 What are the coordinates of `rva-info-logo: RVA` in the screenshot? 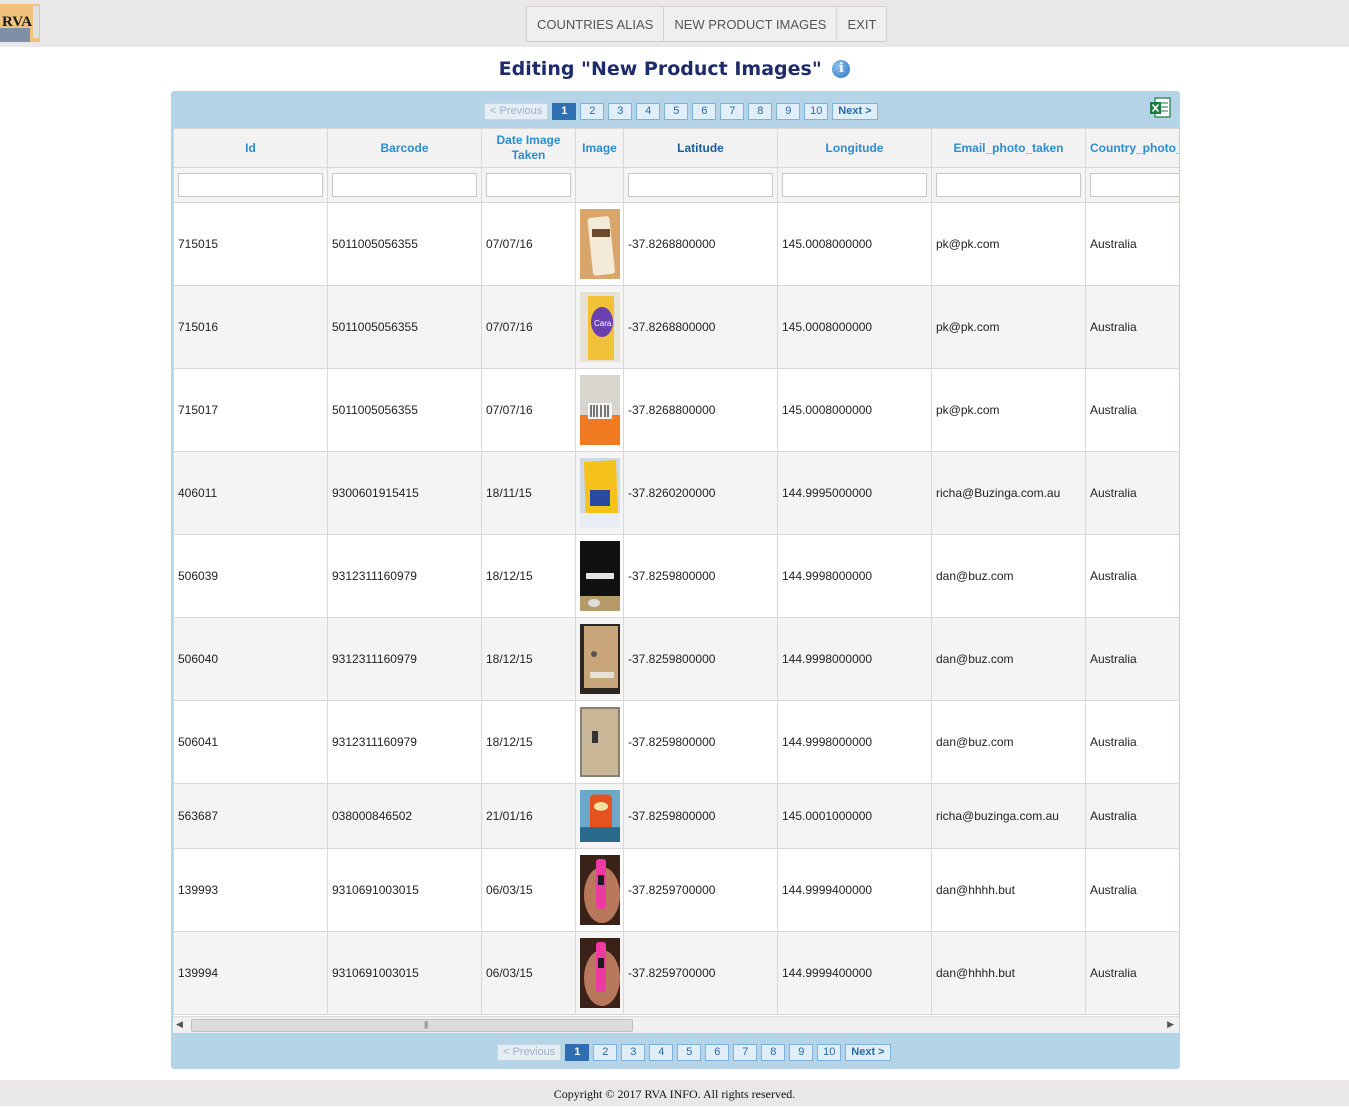 It's located at (20, 23).